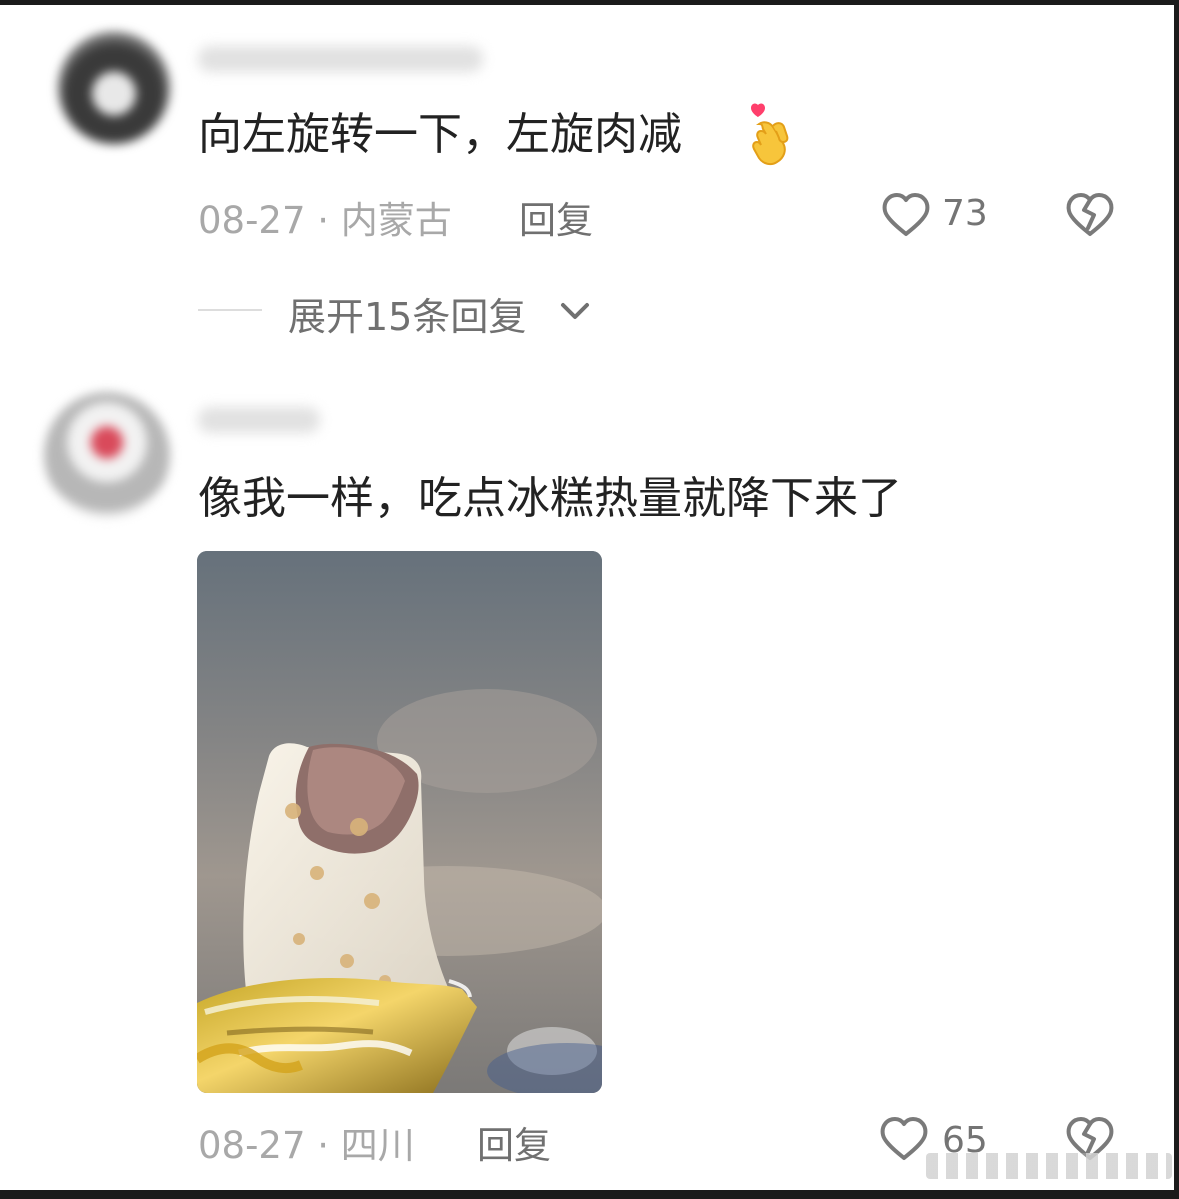 The height and width of the screenshot is (1199, 1179). Describe the element at coordinates (306, 1145) in the screenshot. I see `comment-date-location: 08-27 · 四川` at that location.